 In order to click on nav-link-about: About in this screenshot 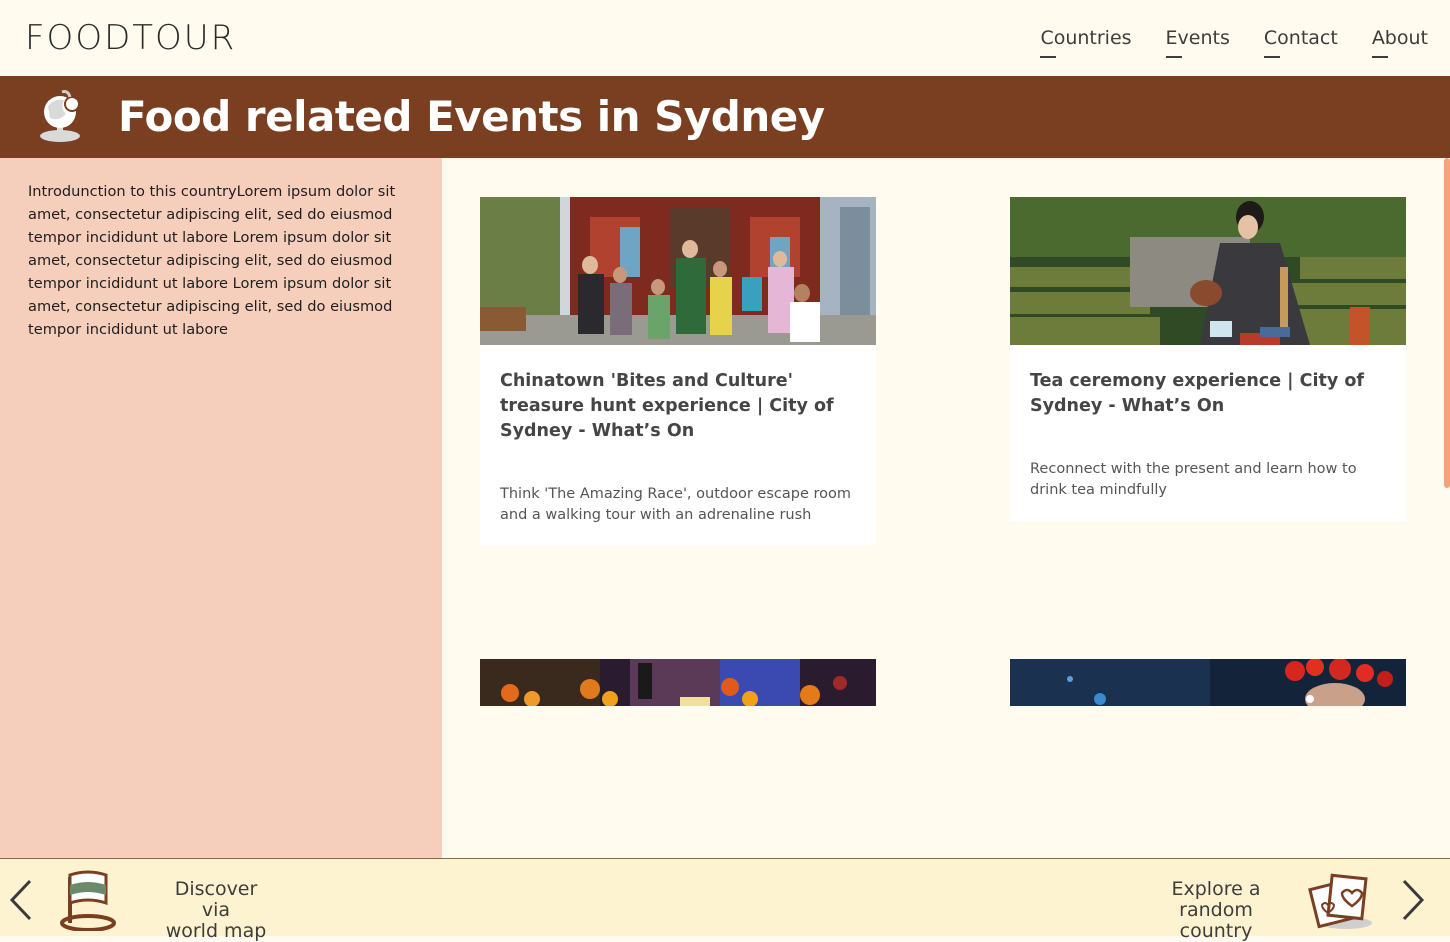, I will do `click(1399, 42)`.